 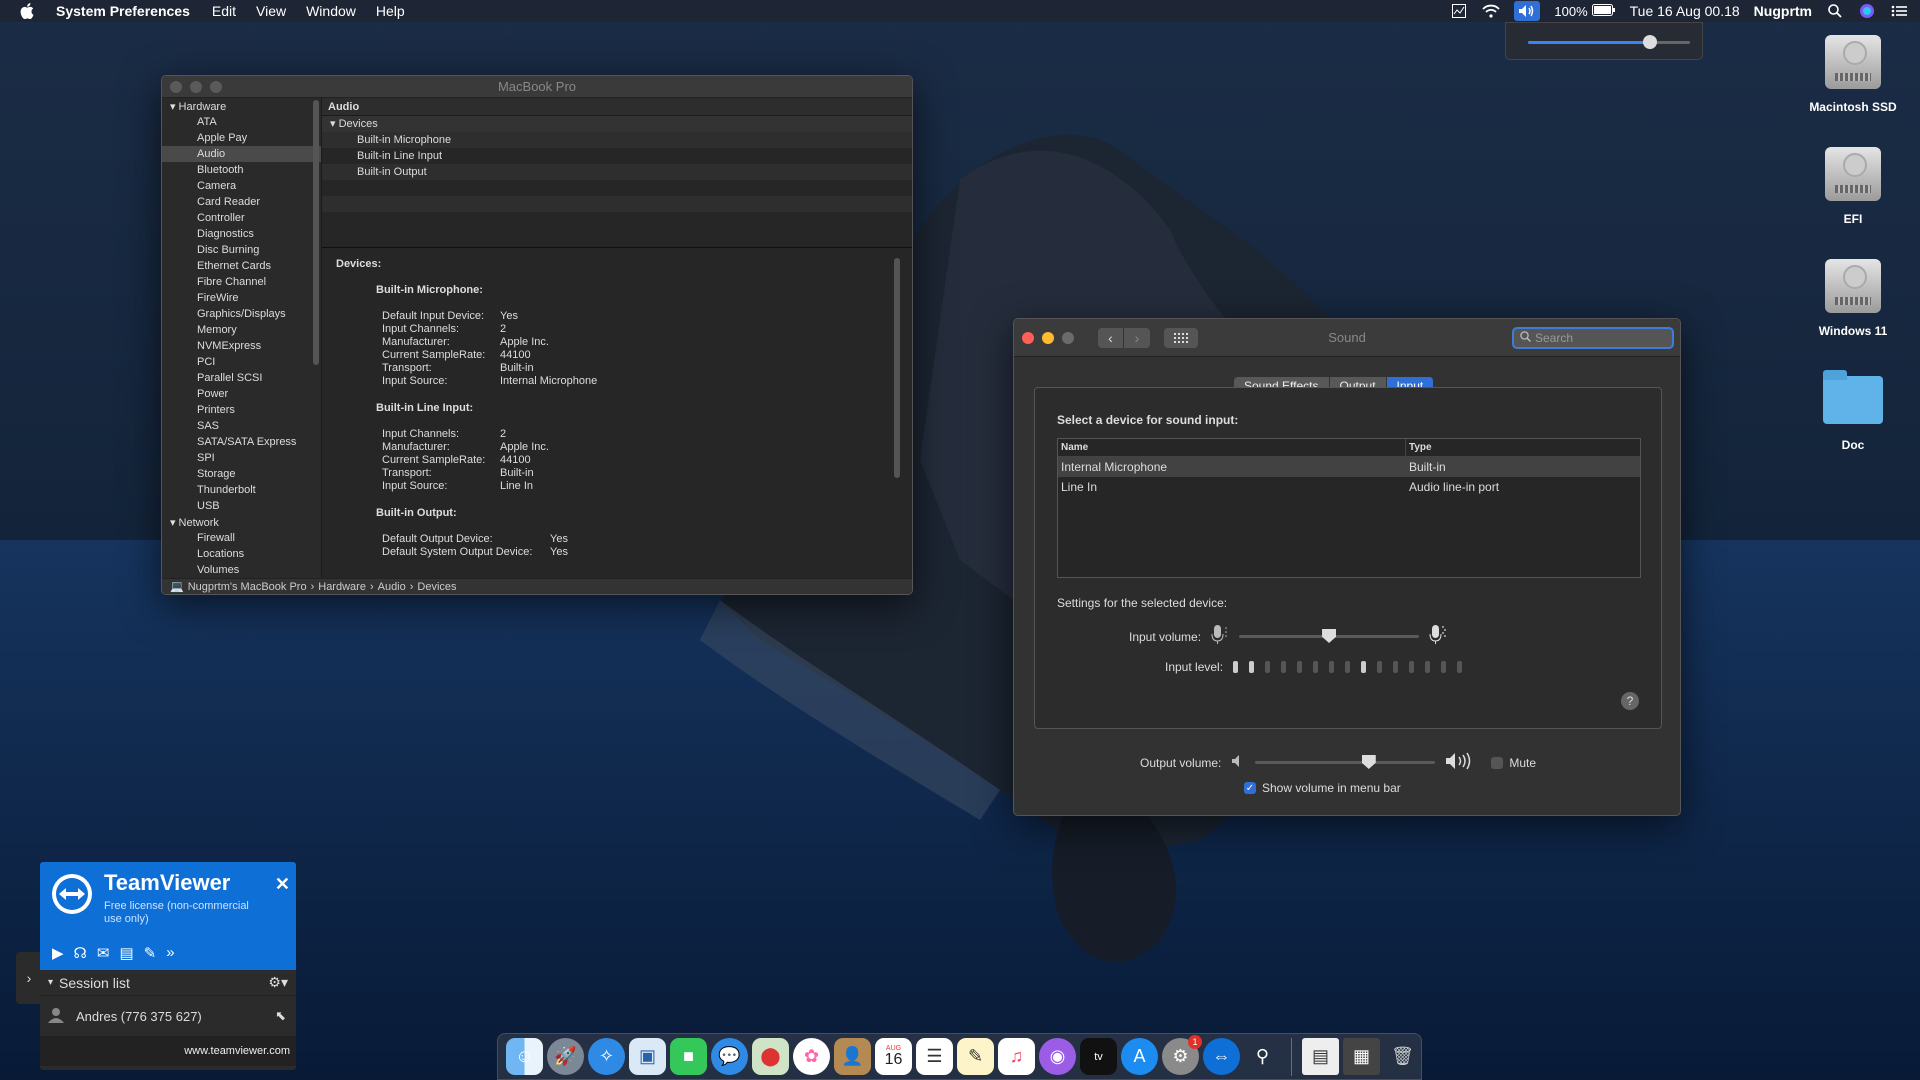 What do you see at coordinates (241, 362) in the screenshot?
I see `sidebar-item: PCI` at bounding box center [241, 362].